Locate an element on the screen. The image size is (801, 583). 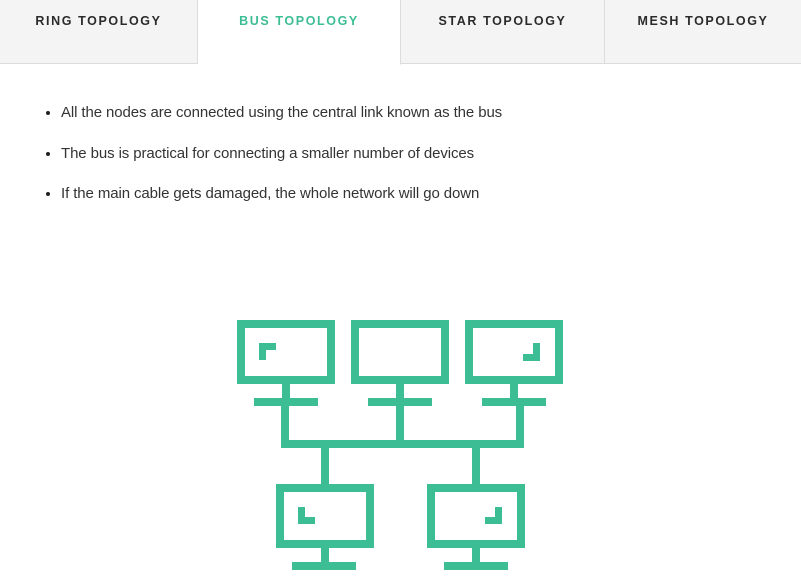
tab-ring-topology: RING TOPOLOGY is located at coordinates (99, 32).